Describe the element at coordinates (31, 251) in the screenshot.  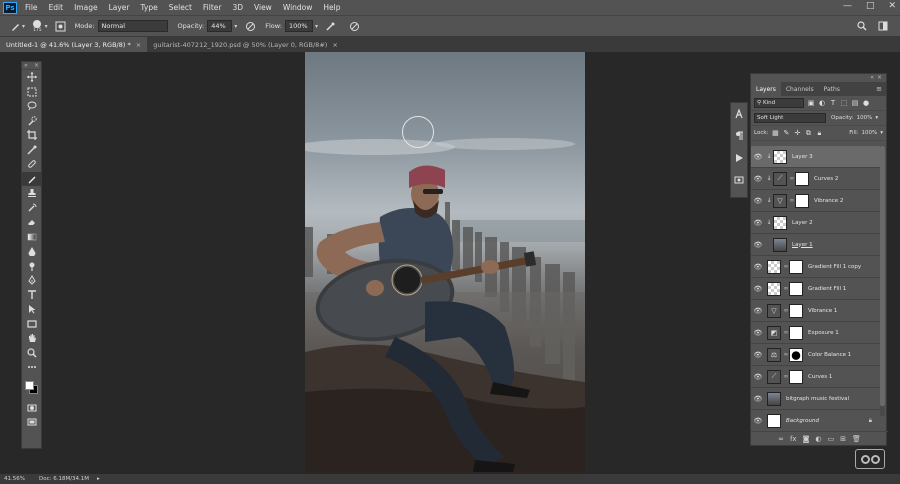
I see `blur-tool-icon` at that location.